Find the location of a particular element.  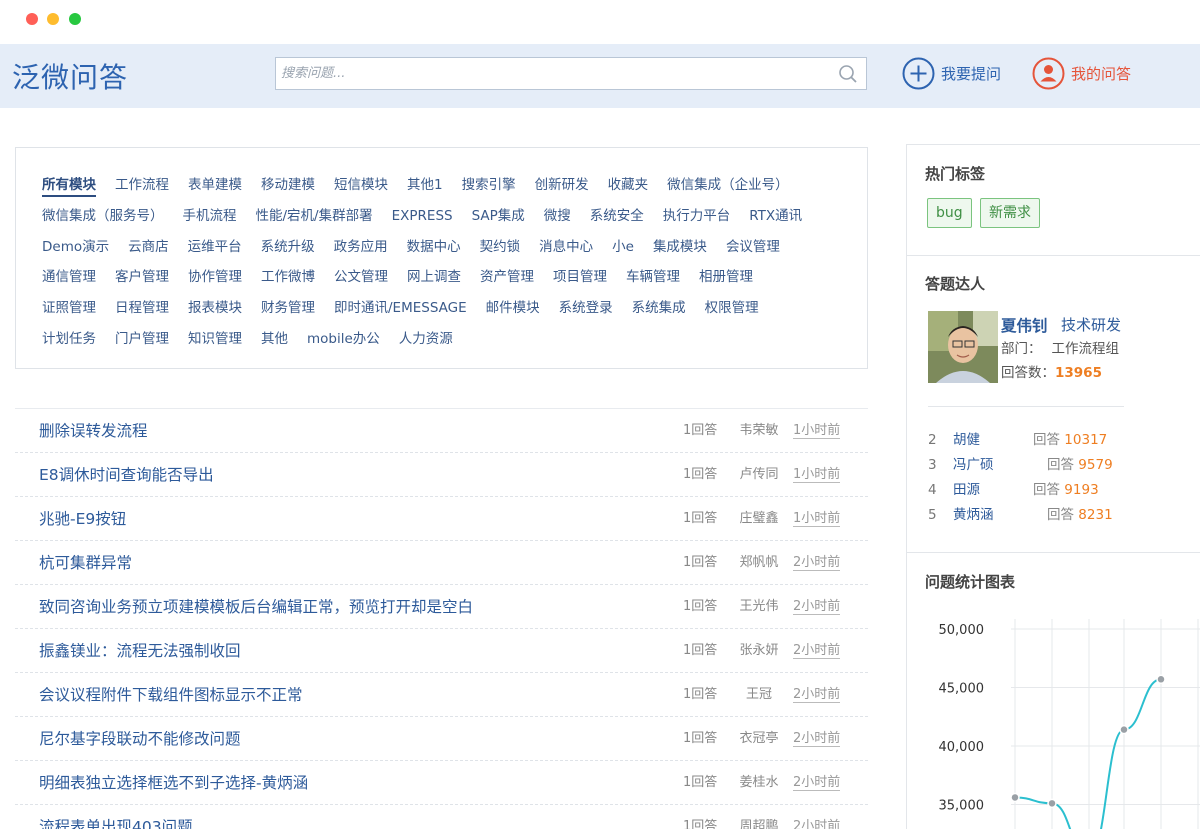

module-item: 表单建模 is located at coordinates (215, 185).